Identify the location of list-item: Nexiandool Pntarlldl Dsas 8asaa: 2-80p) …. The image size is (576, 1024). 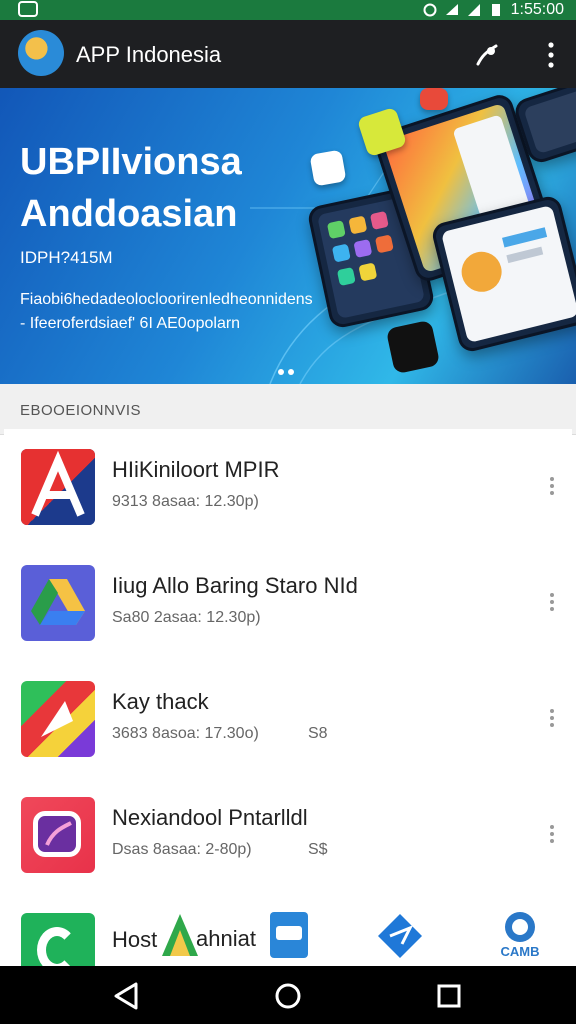
(288, 835).